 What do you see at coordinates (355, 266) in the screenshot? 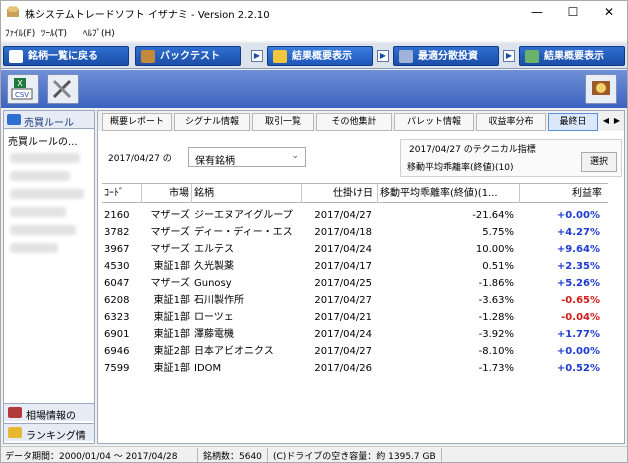
I see `table-row: 4530 東証1部 久光製薬 2017/04/17 0.51% +2.35%` at bounding box center [355, 266].